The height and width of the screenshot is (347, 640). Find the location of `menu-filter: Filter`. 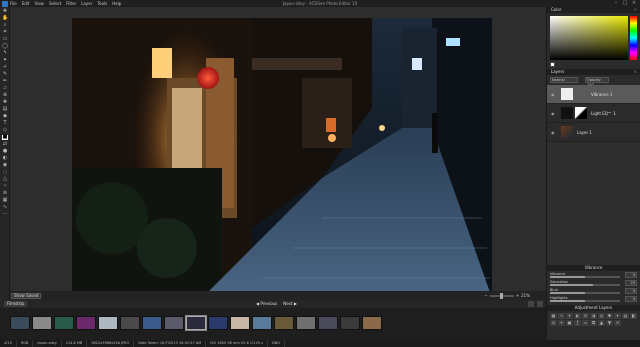

menu-filter: Filter is located at coordinates (71, 3).